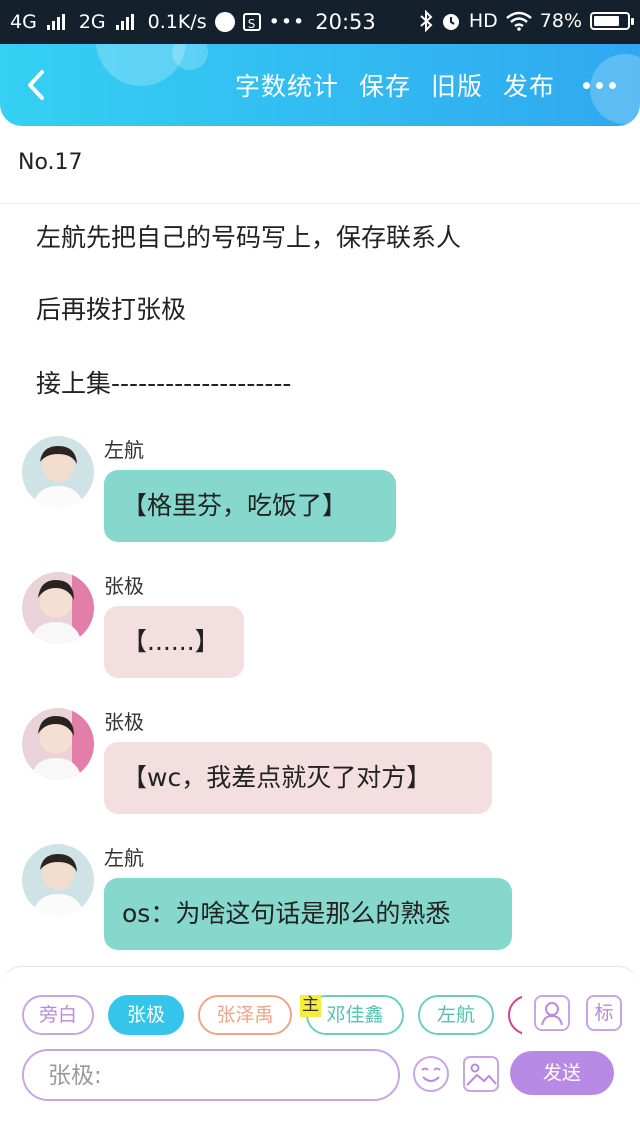 The height and width of the screenshot is (1139, 640). Describe the element at coordinates (163, 382) in the screenshot. I see `narration-line: 接上集--------------------` at that location.